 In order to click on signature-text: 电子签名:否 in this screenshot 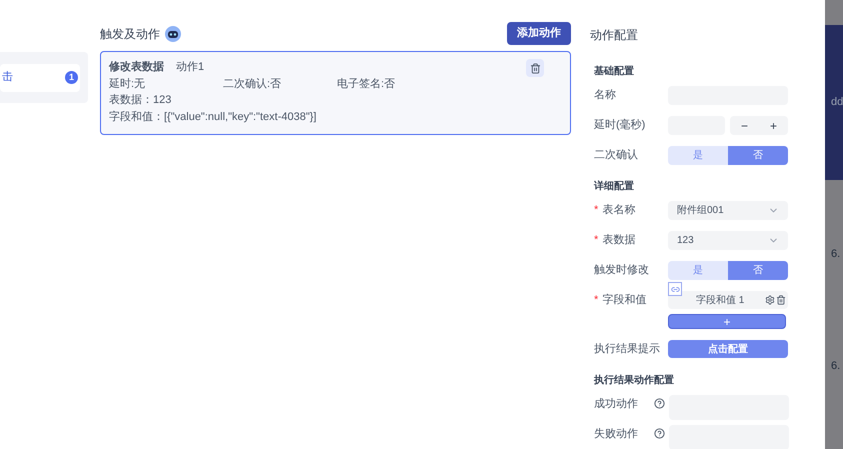, I will do `click(366, 84)`.